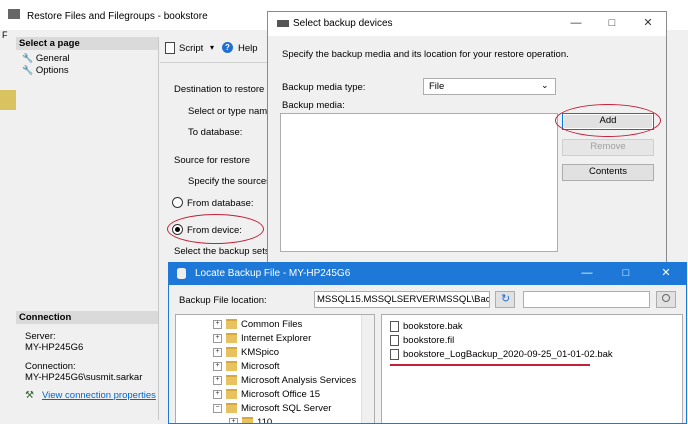  What do you see at coordinates (608, 172) in the screenshot?
I see `contents-button: Contents` at bounding box center [608, 172].